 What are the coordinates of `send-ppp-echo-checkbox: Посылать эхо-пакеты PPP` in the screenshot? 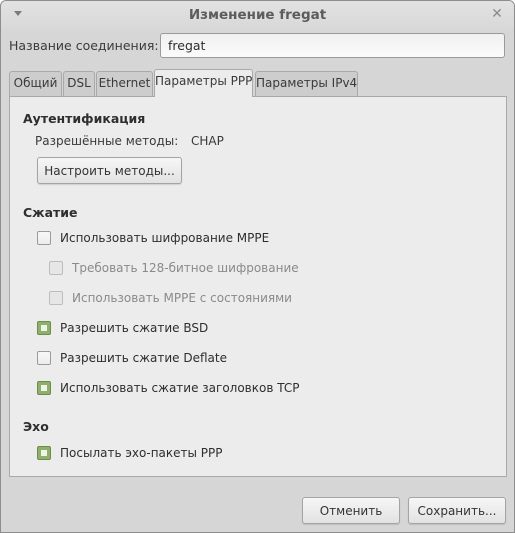 It's located at (130, 453).